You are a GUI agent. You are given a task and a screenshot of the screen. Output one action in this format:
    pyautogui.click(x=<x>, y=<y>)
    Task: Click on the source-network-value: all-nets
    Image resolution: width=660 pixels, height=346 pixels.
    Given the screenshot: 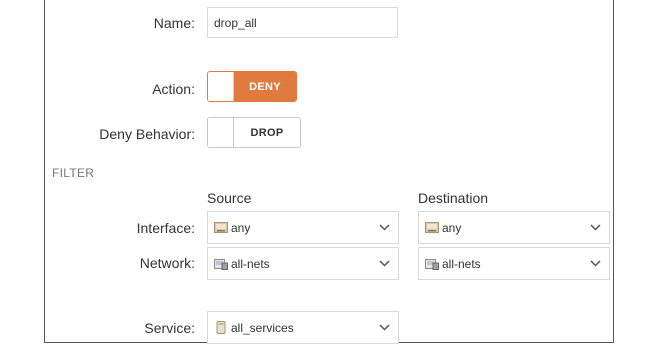 What is the action you would take?
    pyautogui.click(x=250, y=263)
    